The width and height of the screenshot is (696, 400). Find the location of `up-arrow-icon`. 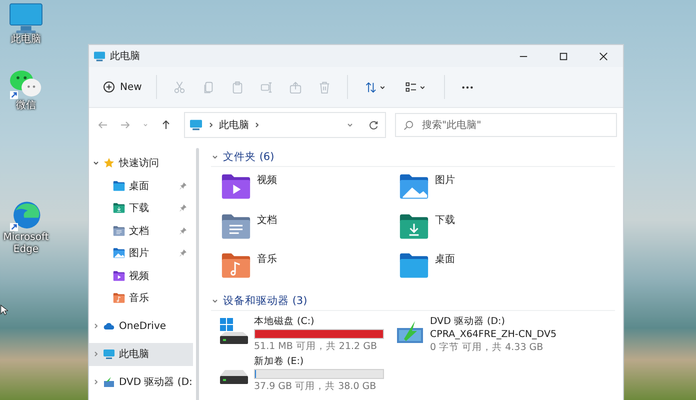

up-arrow-icon is located at coordinates (166, 125).